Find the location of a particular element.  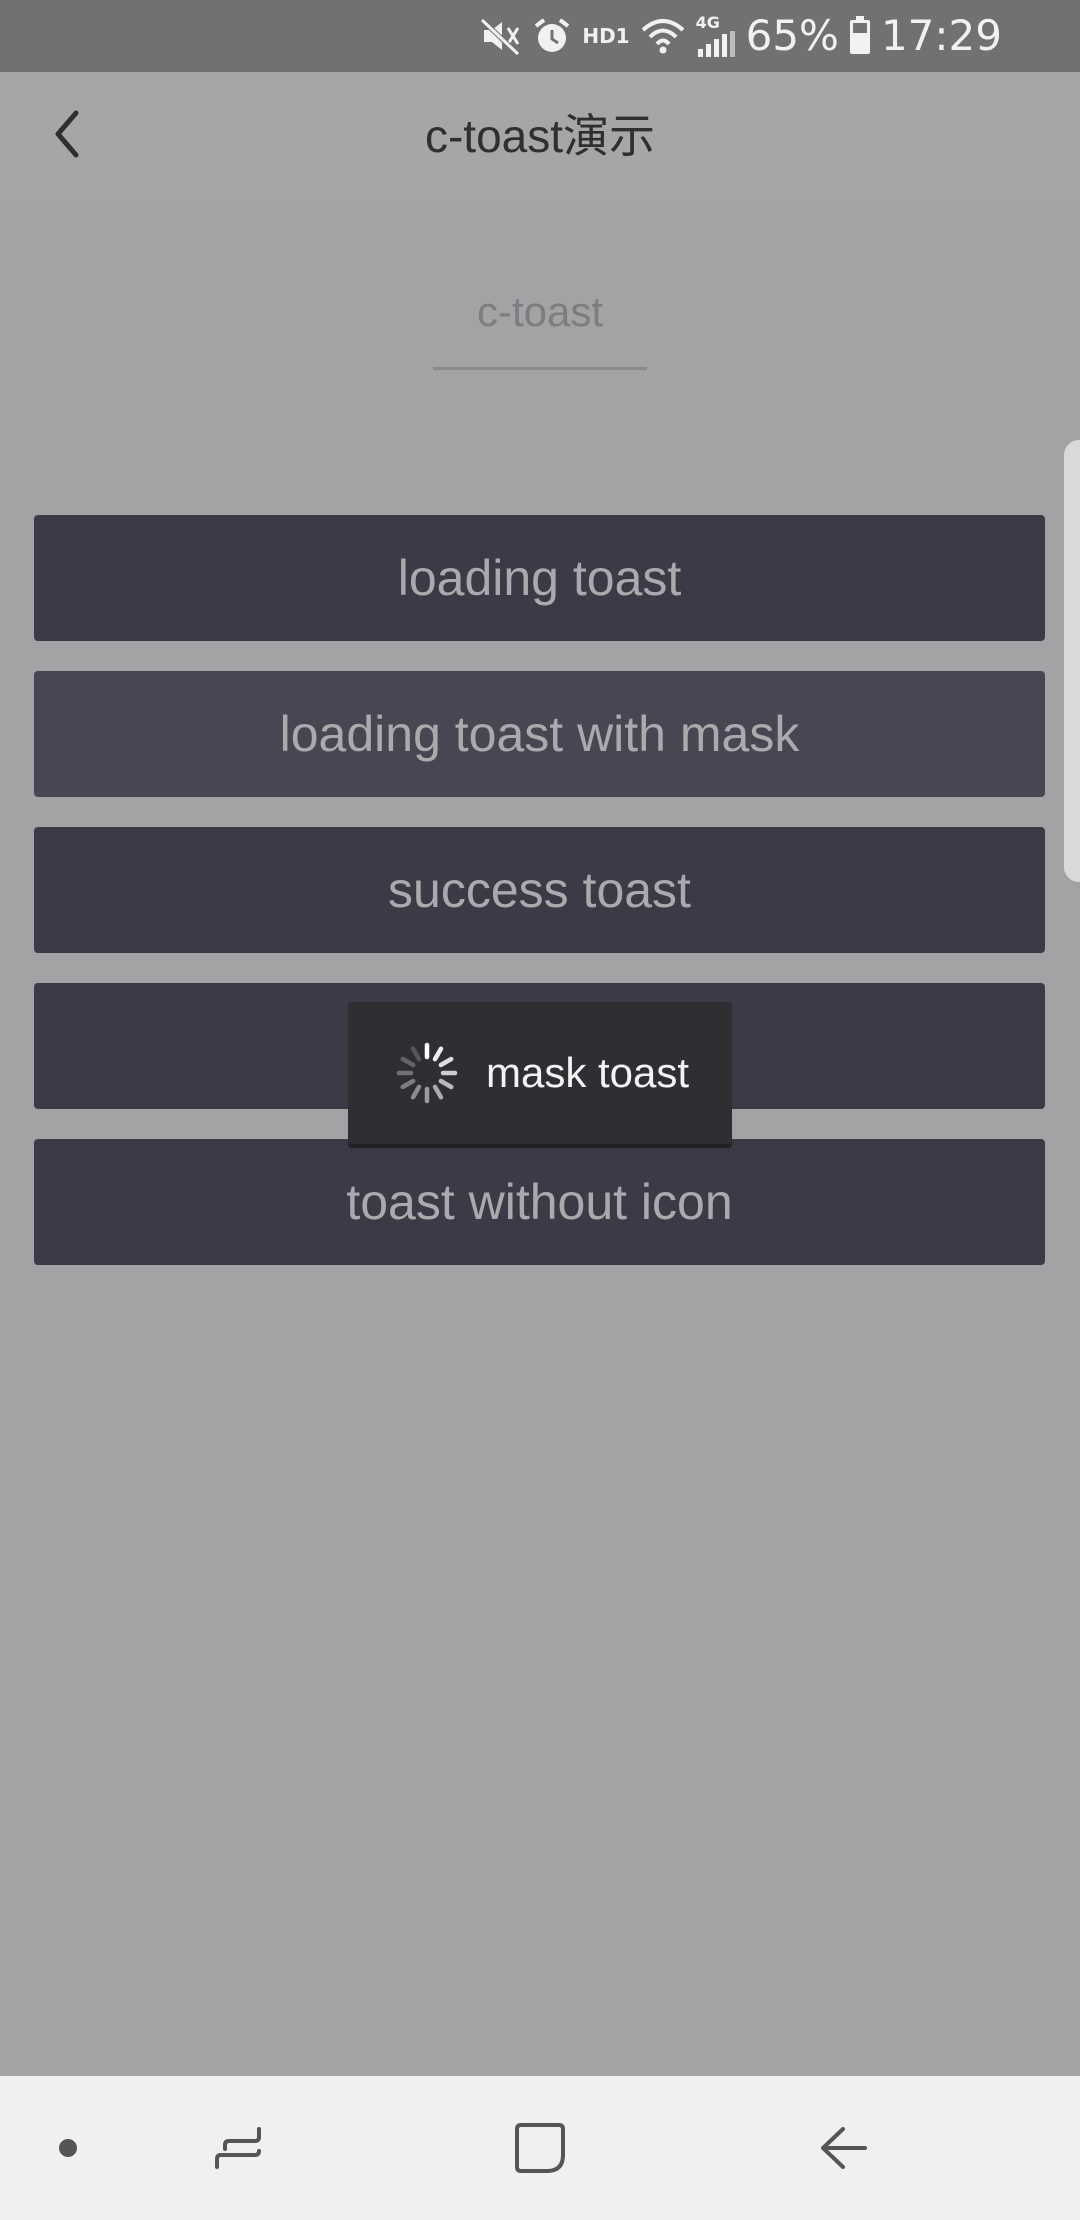

edge-panel-handle is located at coordinates (1072, 661).